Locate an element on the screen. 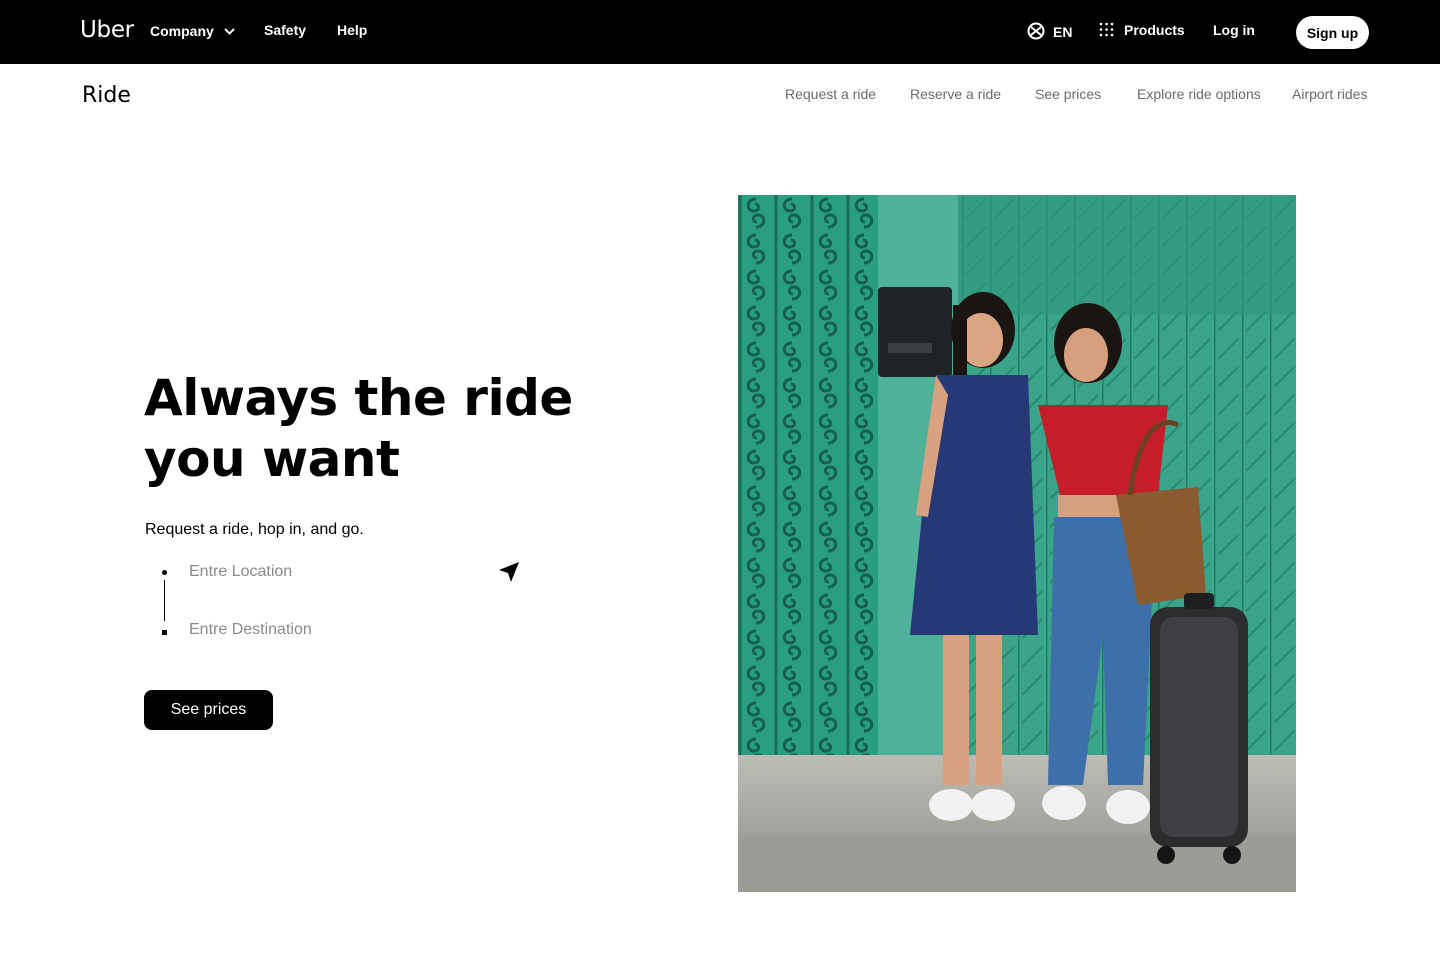 The height and width of the screenshot is (954, 1440). grid-icon is located at coordinates (1111, 30).